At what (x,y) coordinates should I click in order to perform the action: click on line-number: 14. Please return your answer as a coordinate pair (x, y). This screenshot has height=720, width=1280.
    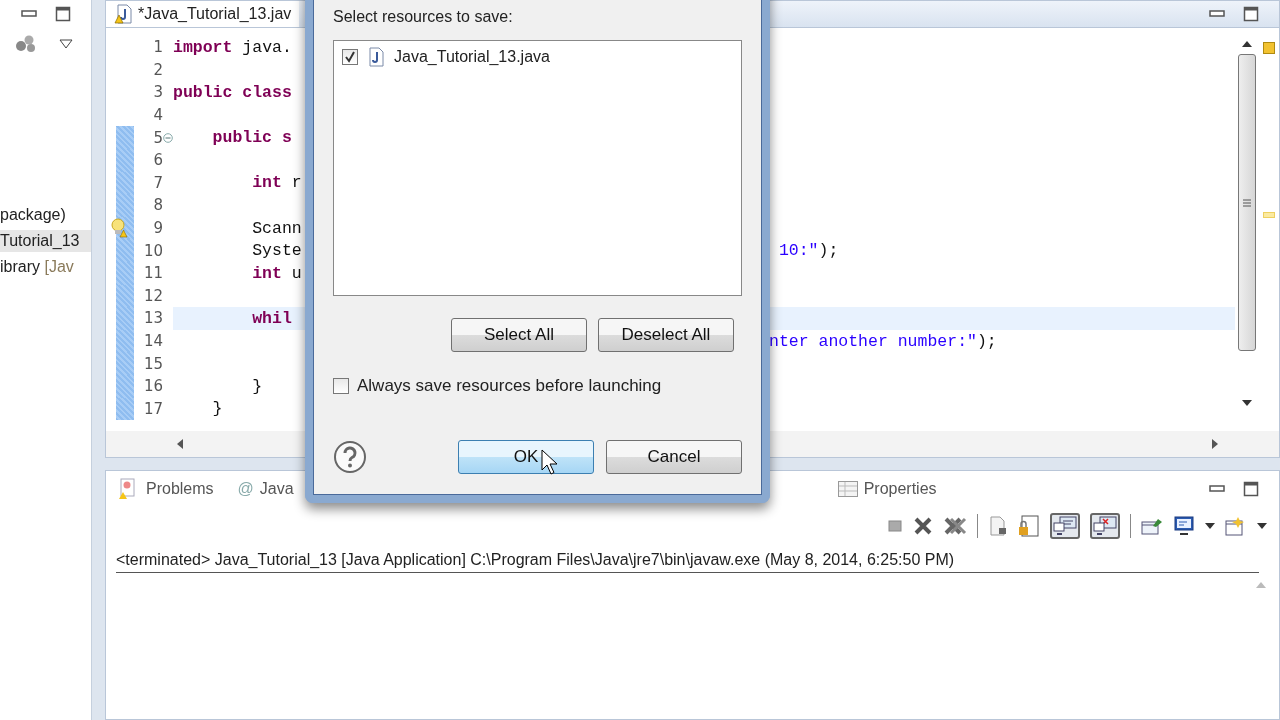
    Looking at the image, I should click on (152, 341).